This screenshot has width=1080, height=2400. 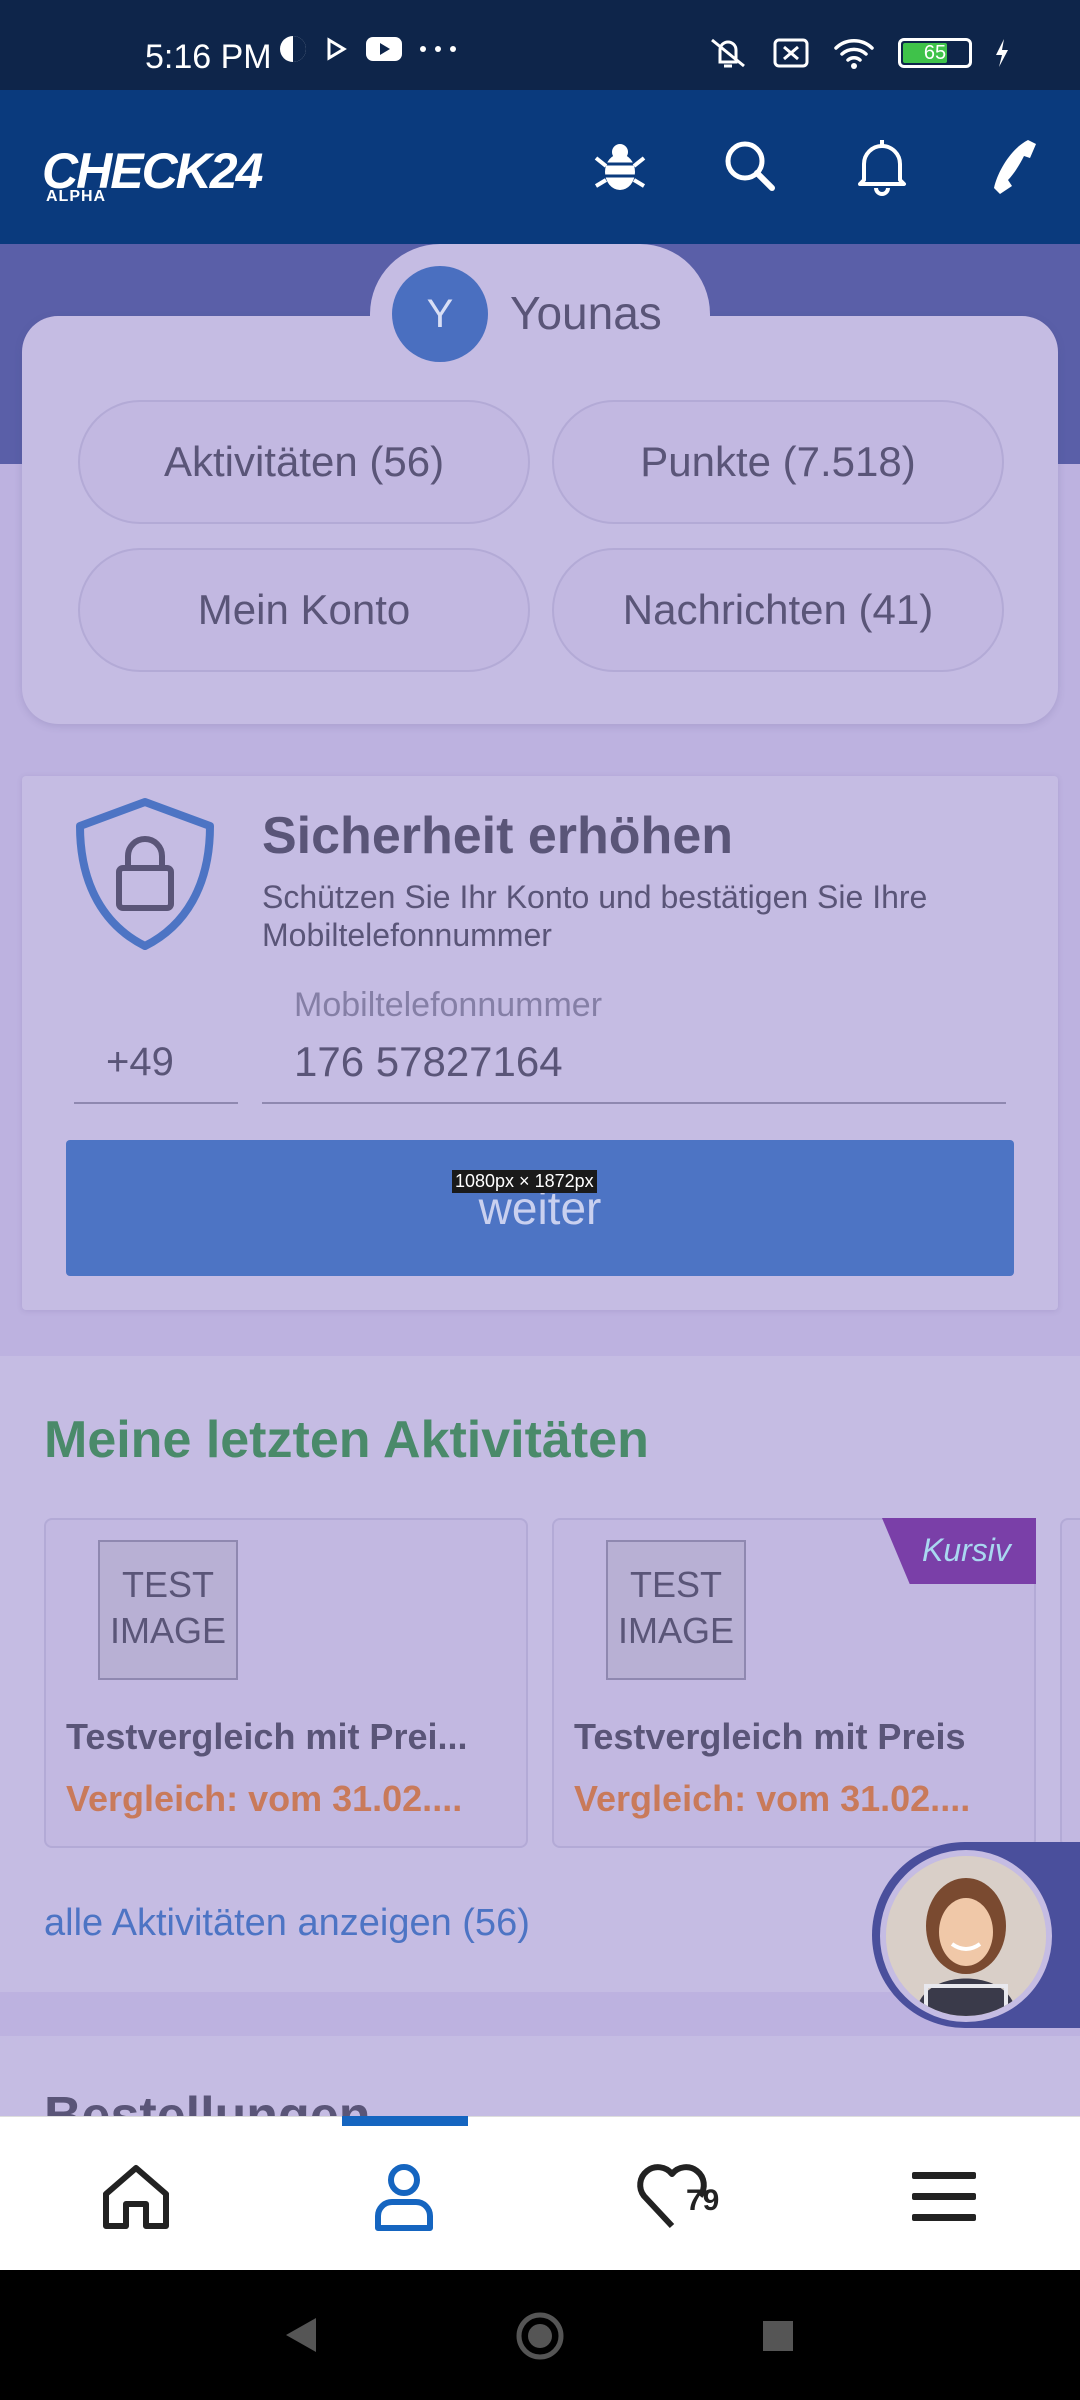 I want to click on country-code-field: +49, so click(x=156, y=1056).